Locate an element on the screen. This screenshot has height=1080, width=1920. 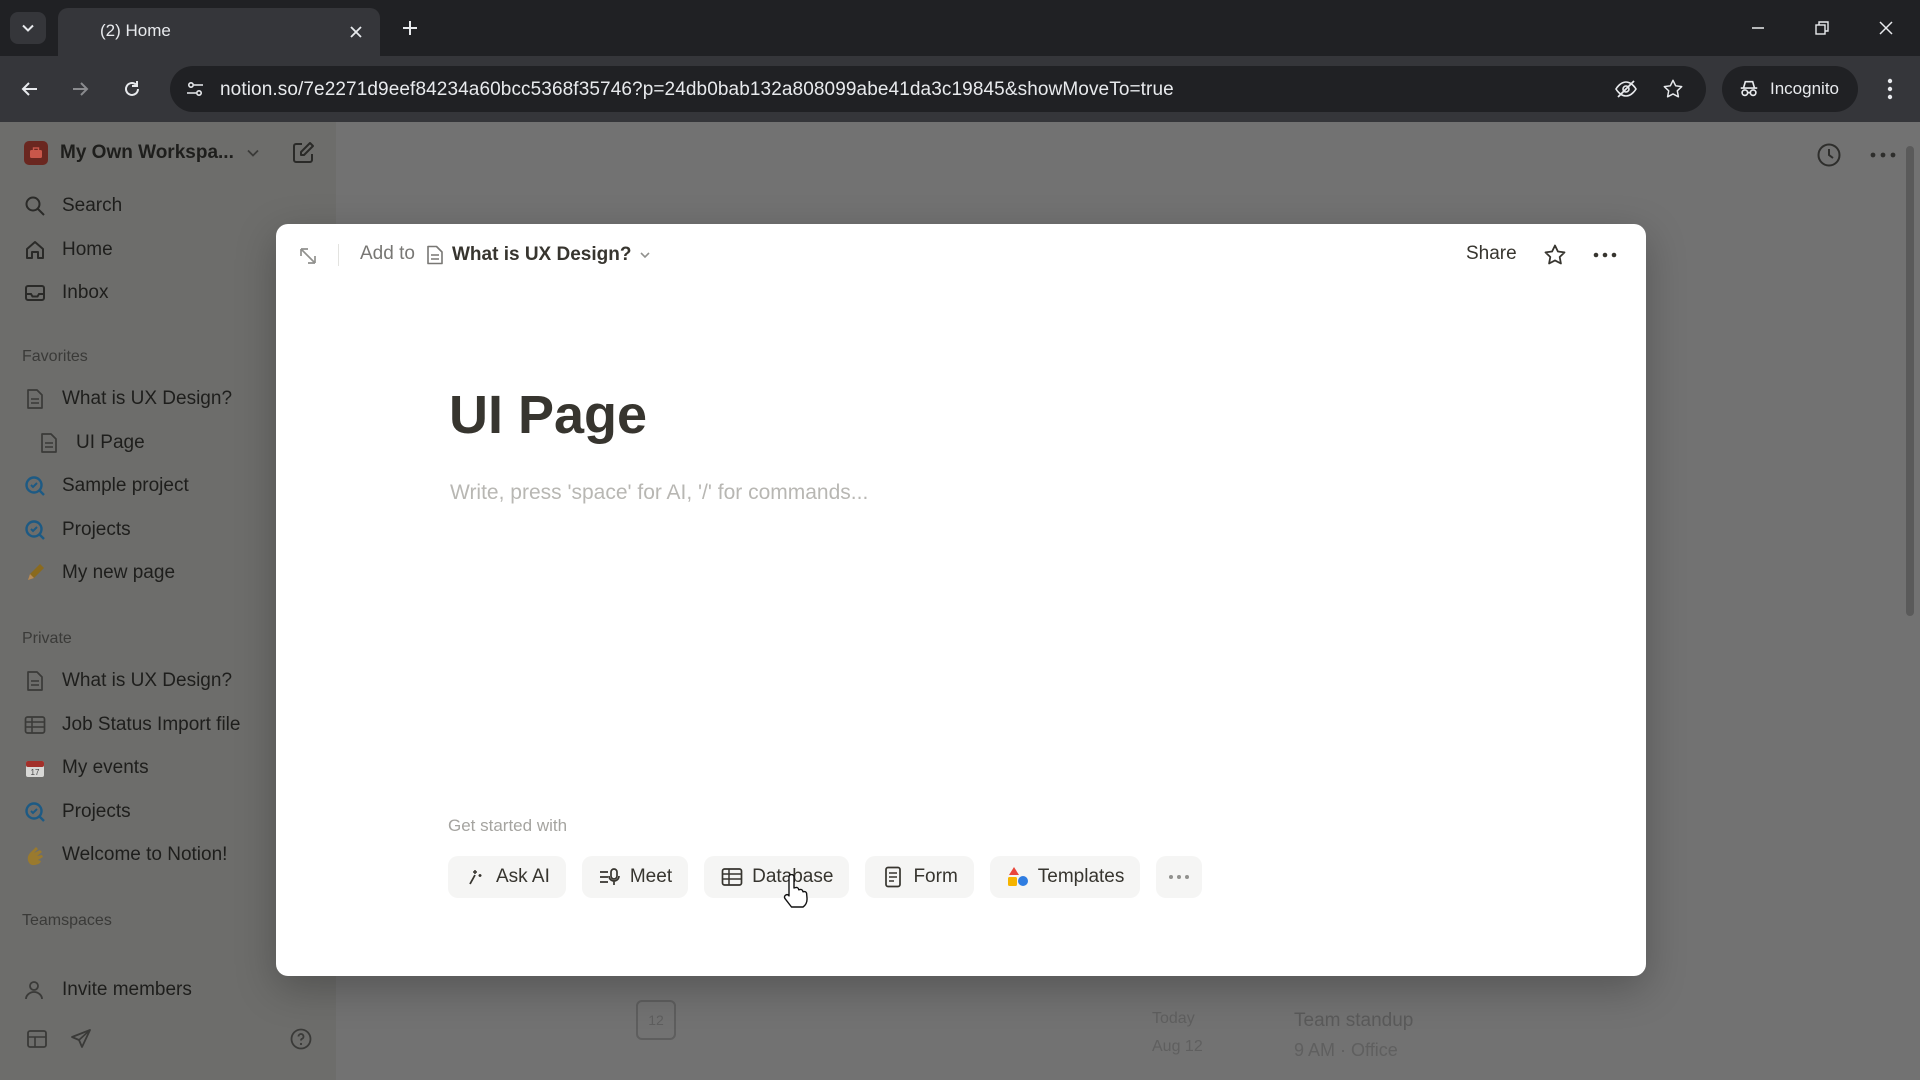
bookmark-star-icon is located at coordinates (1673, 89).